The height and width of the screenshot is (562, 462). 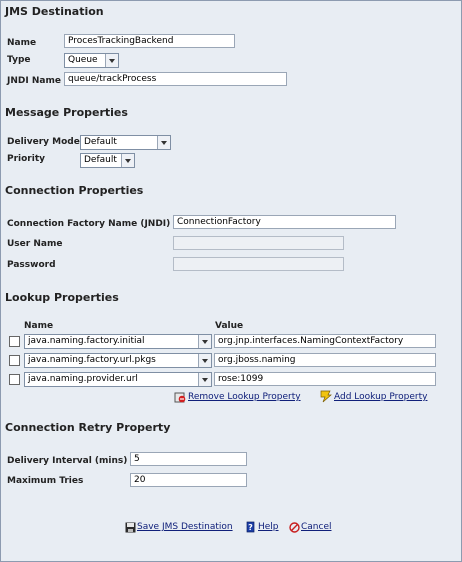 I want to click on help-link: Help, so click(x=268, y=527).